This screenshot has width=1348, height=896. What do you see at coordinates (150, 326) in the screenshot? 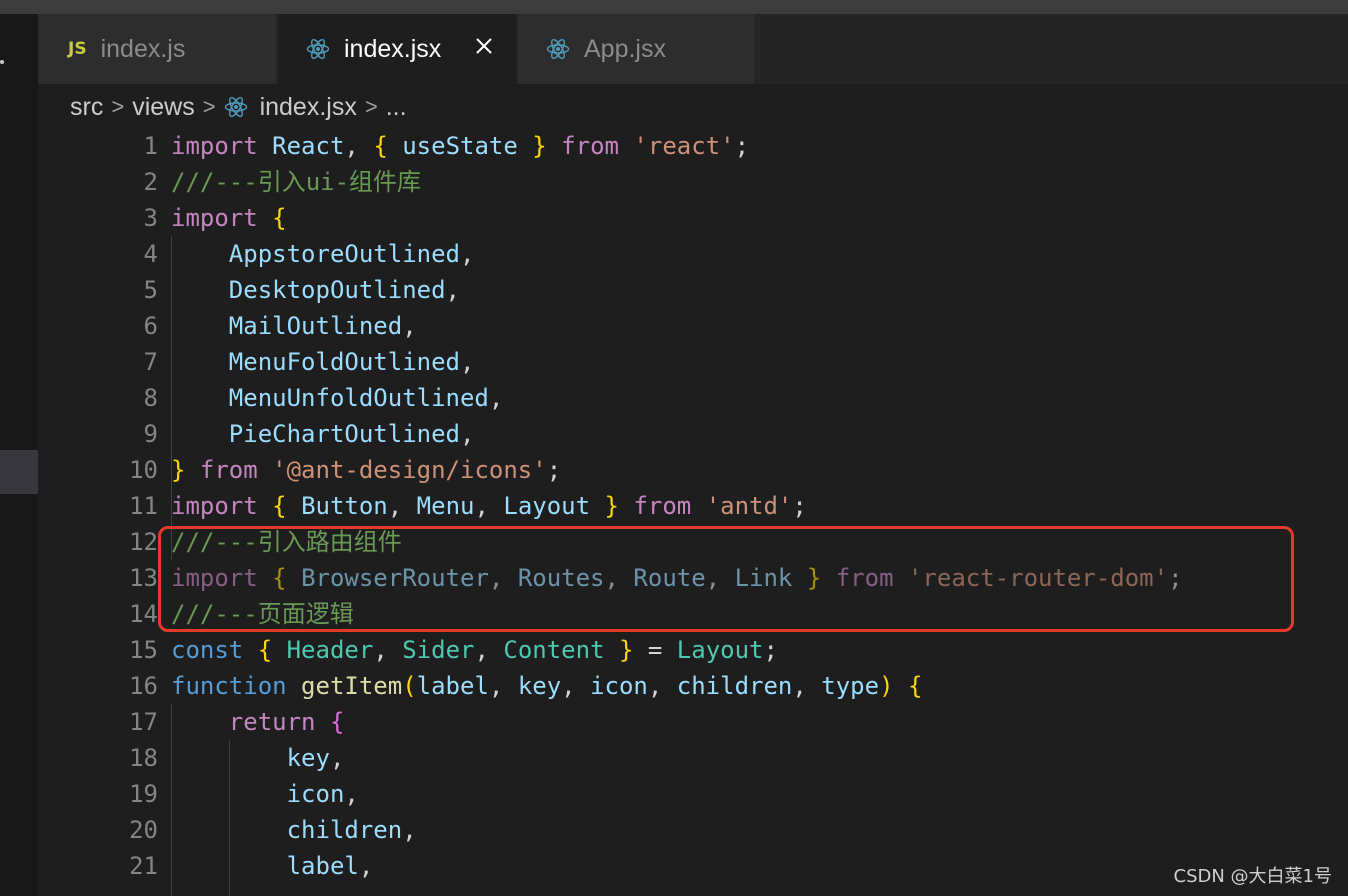
I see `line-number: 6` at bounding box center [150, 326].